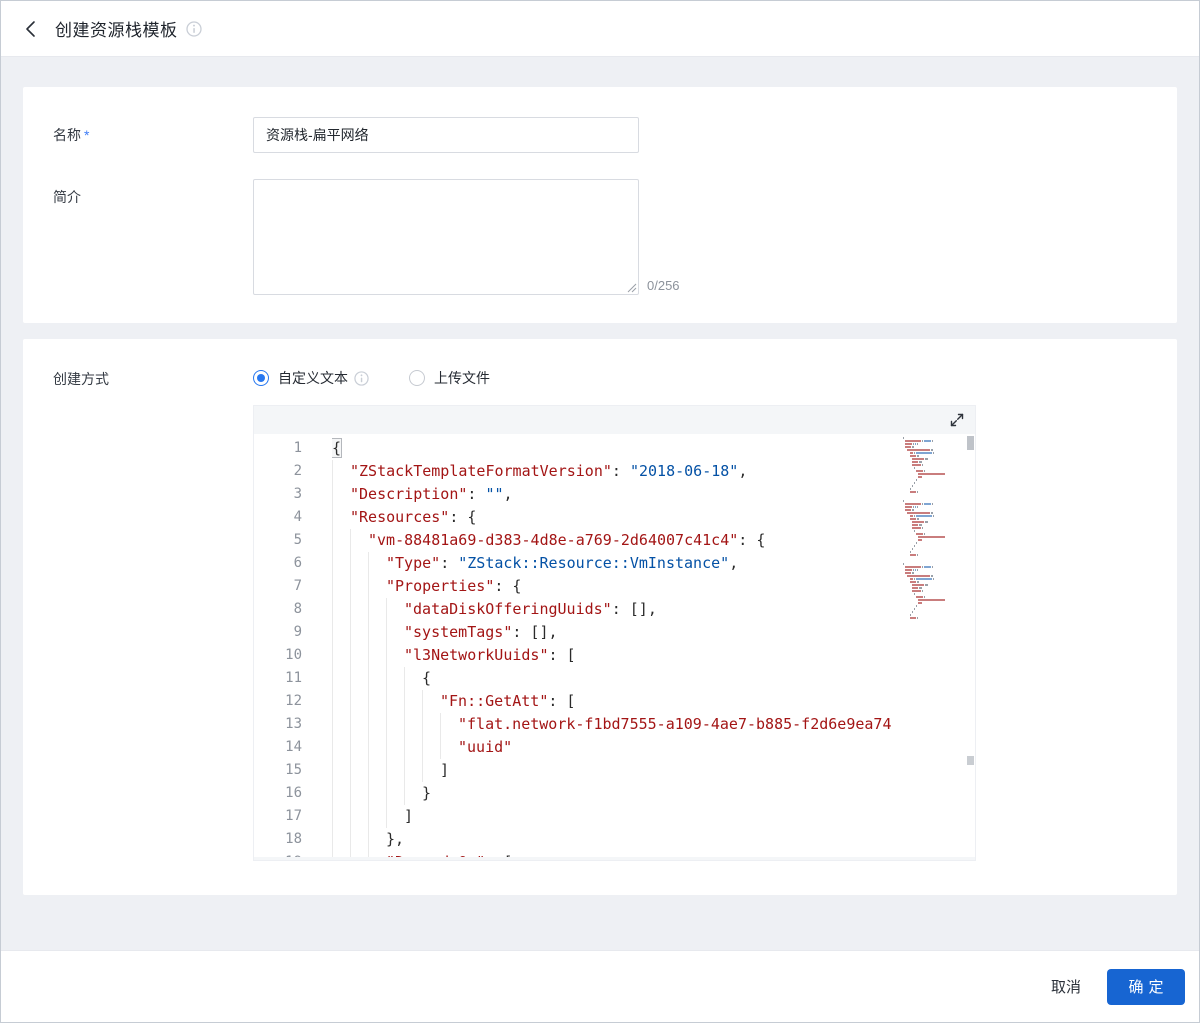 The width and height of the screenshot is (1200, 1023). What do you see at coordinates (970, 443) in the screenshot?
I see `scrollbar-thumb` at bounding box center [970, 443].